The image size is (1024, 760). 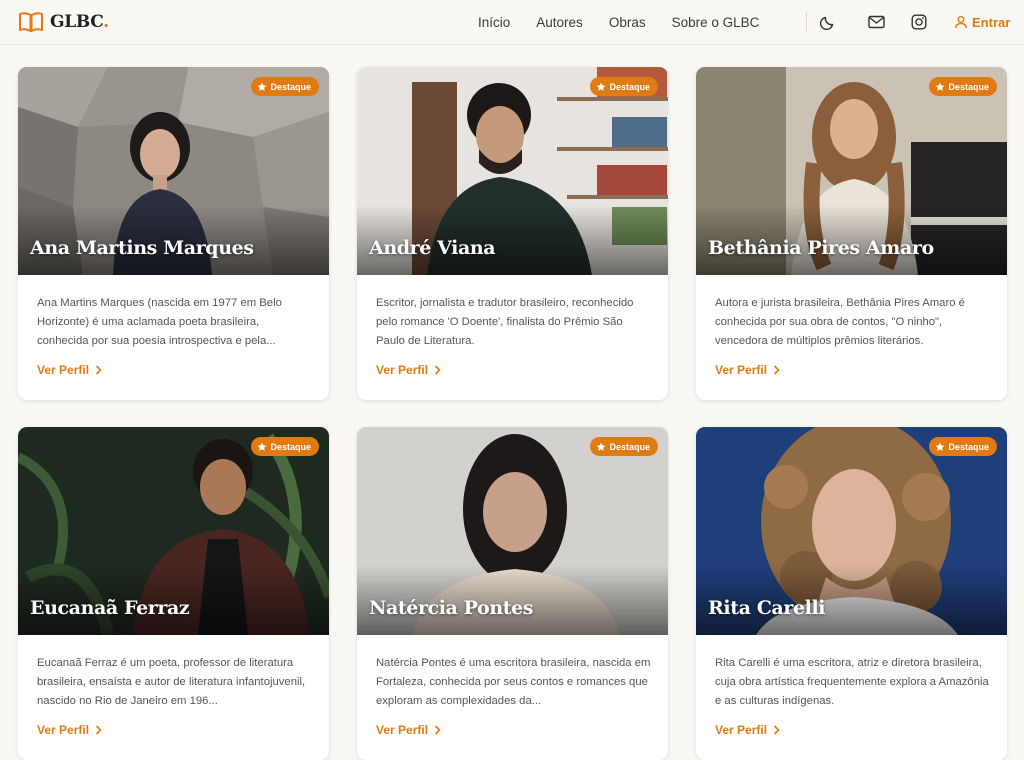 I want to click on author-name: Natércia Pontes, so click(x=451, y=608).